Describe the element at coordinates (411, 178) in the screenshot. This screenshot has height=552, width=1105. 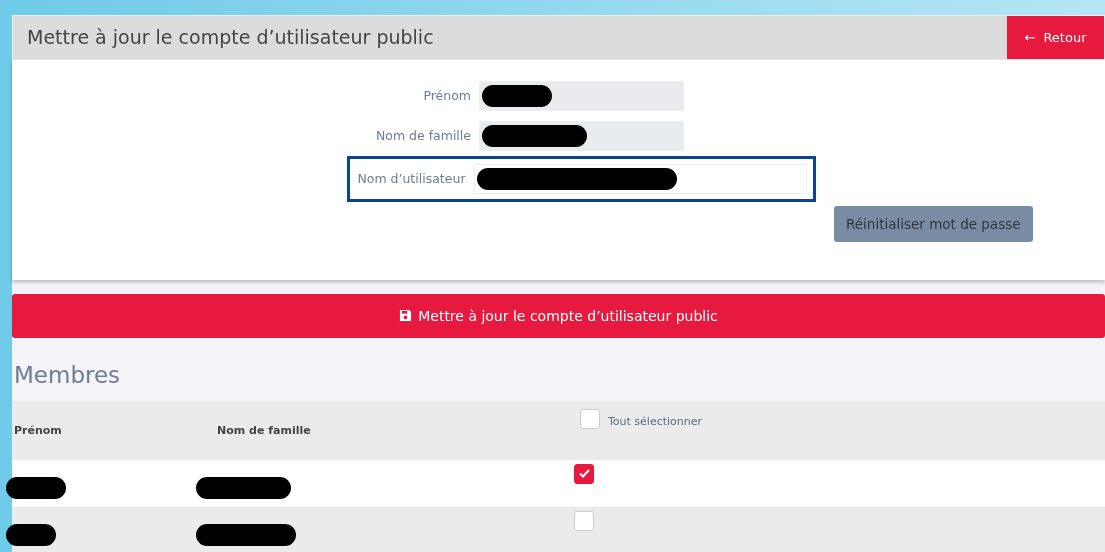
I see `field-label: Nom d’utilisateur` at that location.